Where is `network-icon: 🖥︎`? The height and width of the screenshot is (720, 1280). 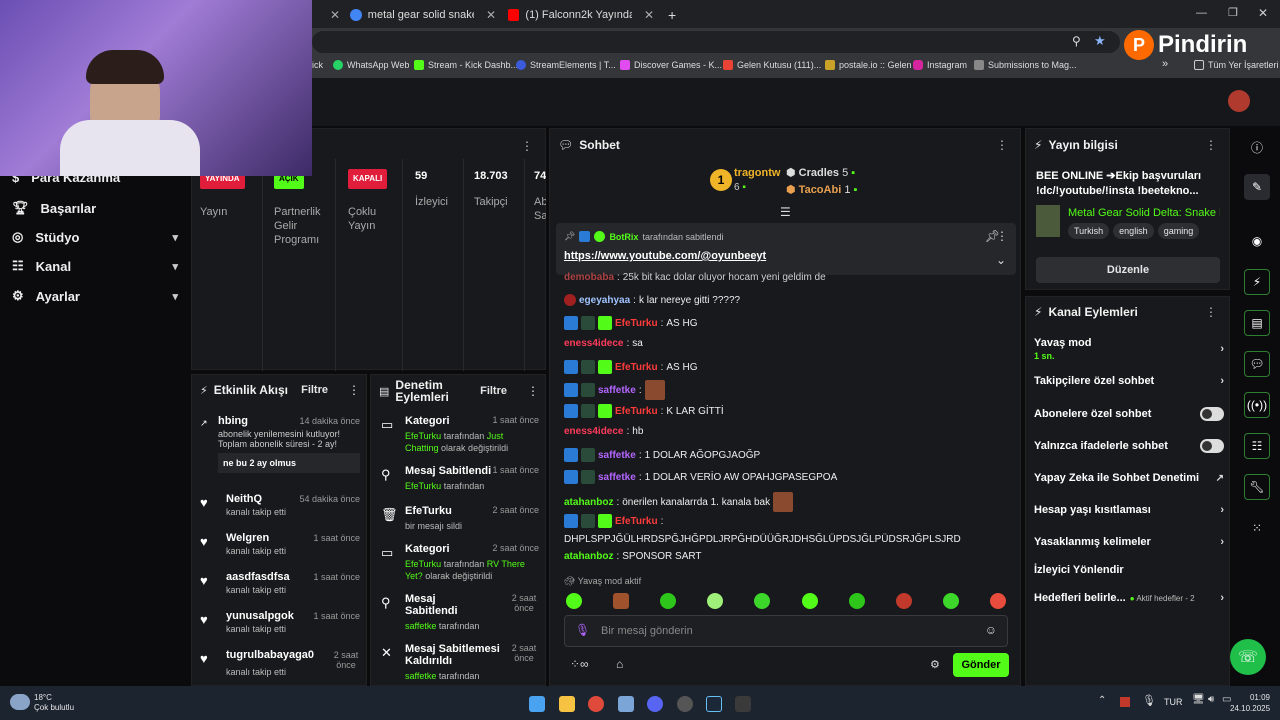
network-icon: 🖥︎ is located at coordinates (1198, 699).